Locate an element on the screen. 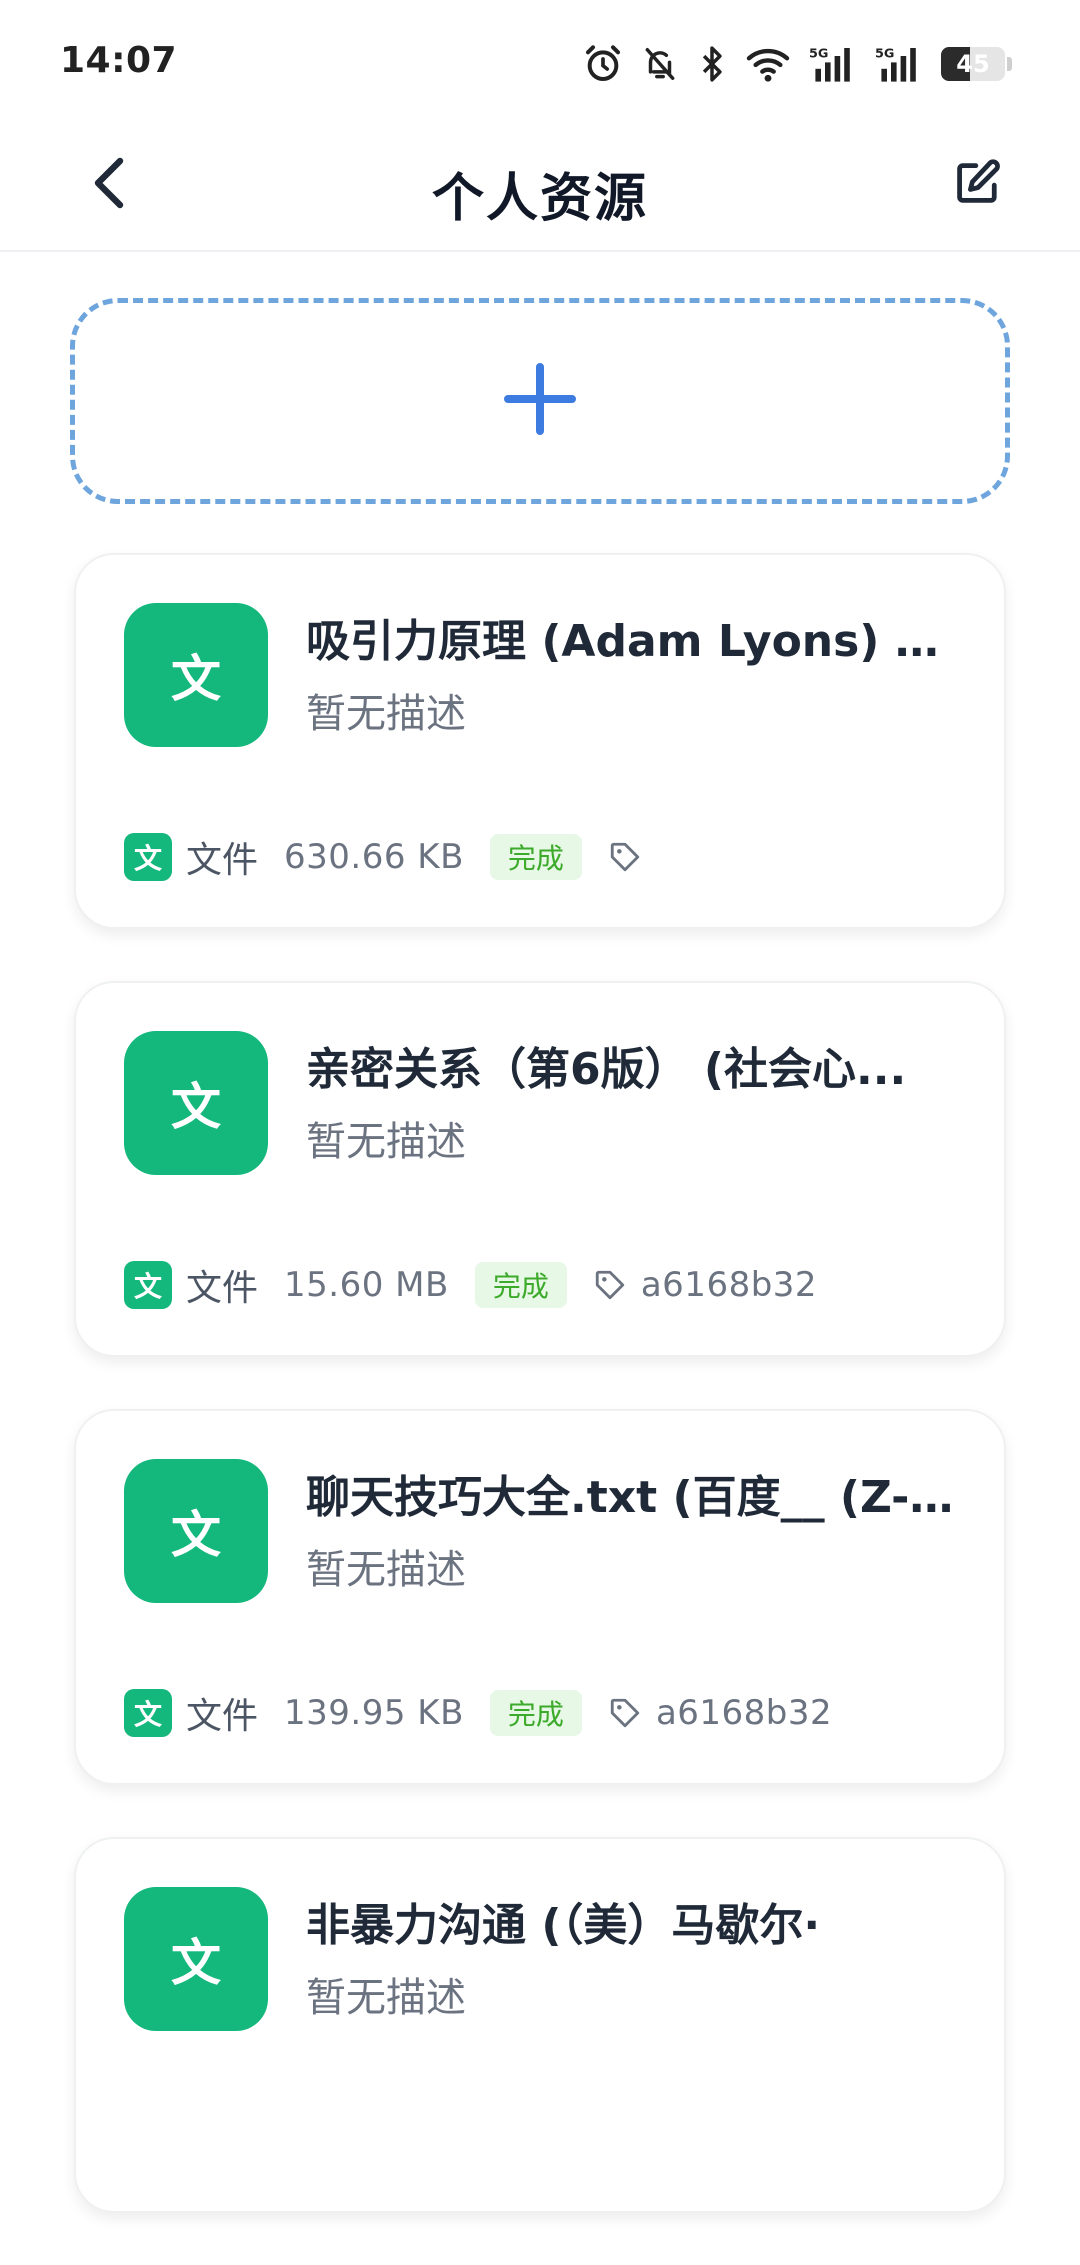 The width and height of the screenshot is (1080, 2265). resource-meta: 文 文件 630.66 KB 完成 is located at coordinates (390, 857).